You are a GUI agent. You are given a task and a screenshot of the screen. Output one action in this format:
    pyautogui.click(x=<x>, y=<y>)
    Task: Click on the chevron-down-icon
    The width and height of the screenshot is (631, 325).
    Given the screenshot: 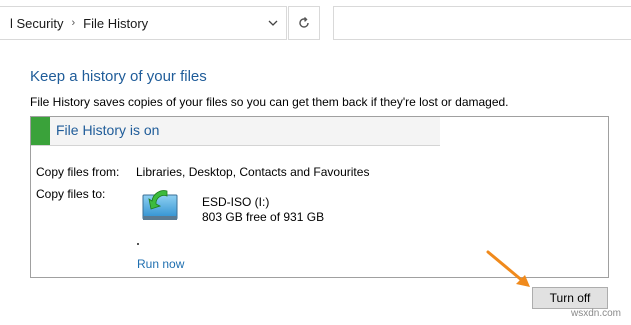 What is the action you would take?
    pyautogui.click(x=273, y=23)
    